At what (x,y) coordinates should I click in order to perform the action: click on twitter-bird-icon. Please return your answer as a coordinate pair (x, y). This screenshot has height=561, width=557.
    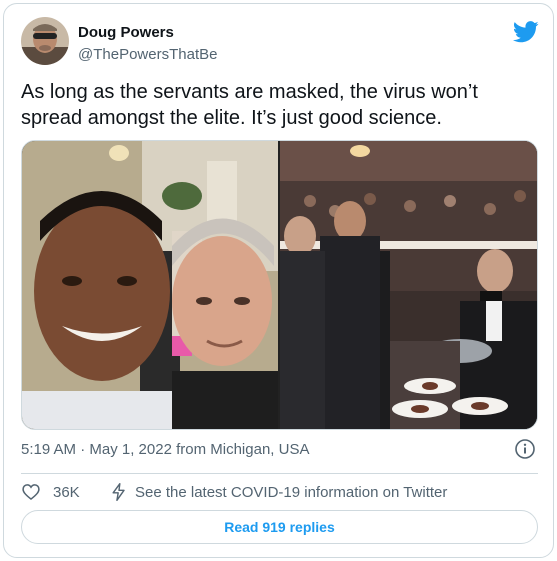
    Looking at the image, I should click on (526, 32).